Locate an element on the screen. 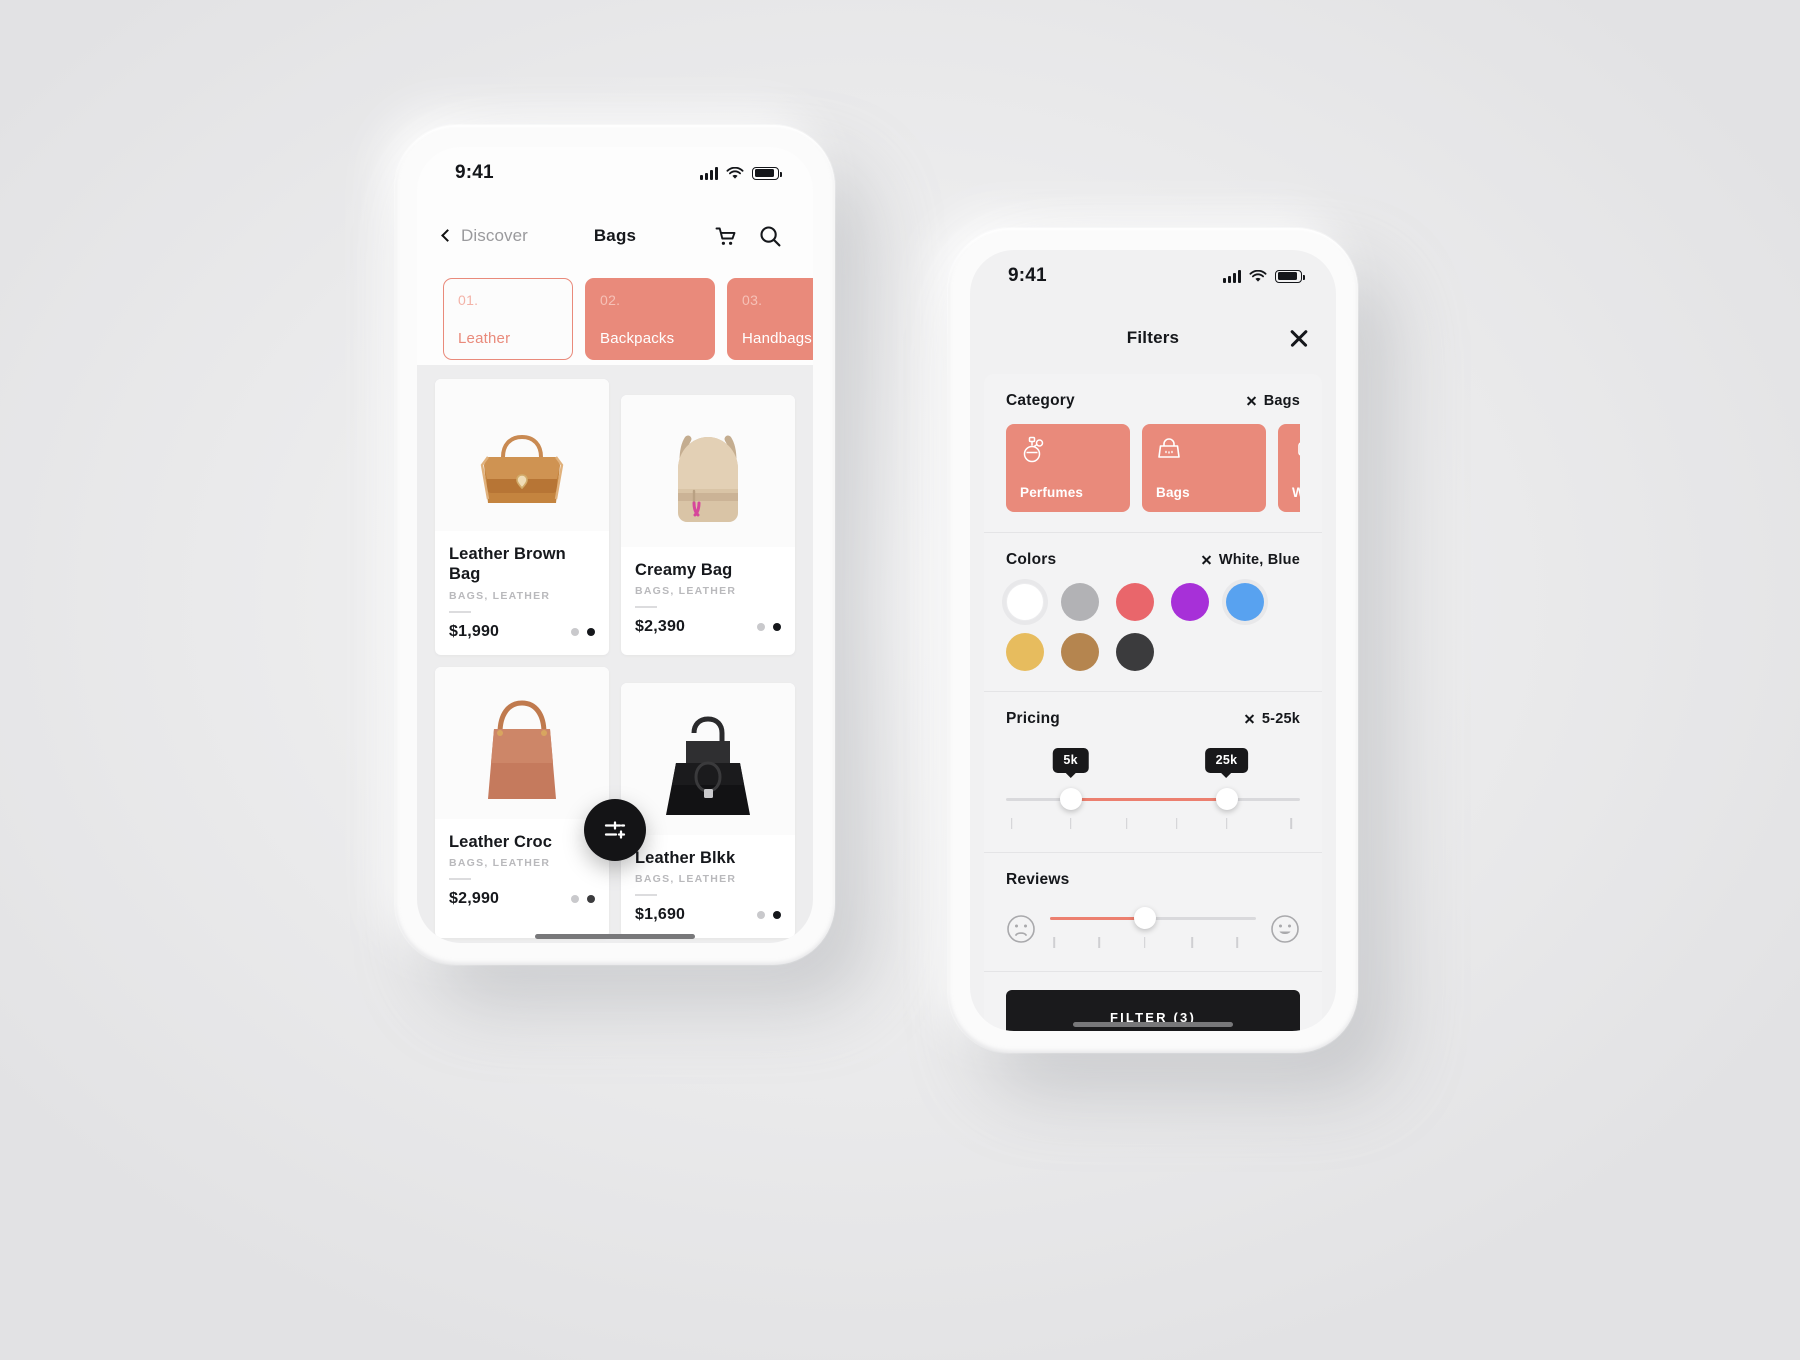 This screenshot has height=1360, width=1800. filter-fab-button is located at coordinates (615, 830).